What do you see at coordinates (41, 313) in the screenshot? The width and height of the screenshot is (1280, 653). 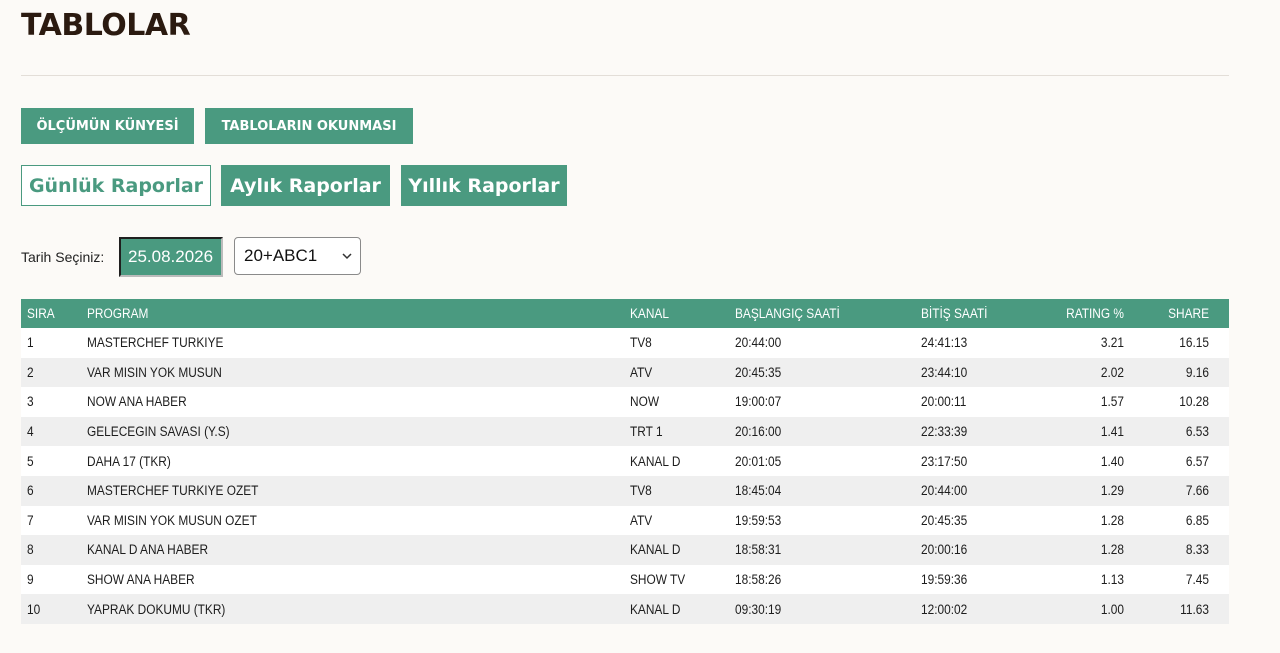 I see `header-sira: SIRA` at bounding box center [41, 313].